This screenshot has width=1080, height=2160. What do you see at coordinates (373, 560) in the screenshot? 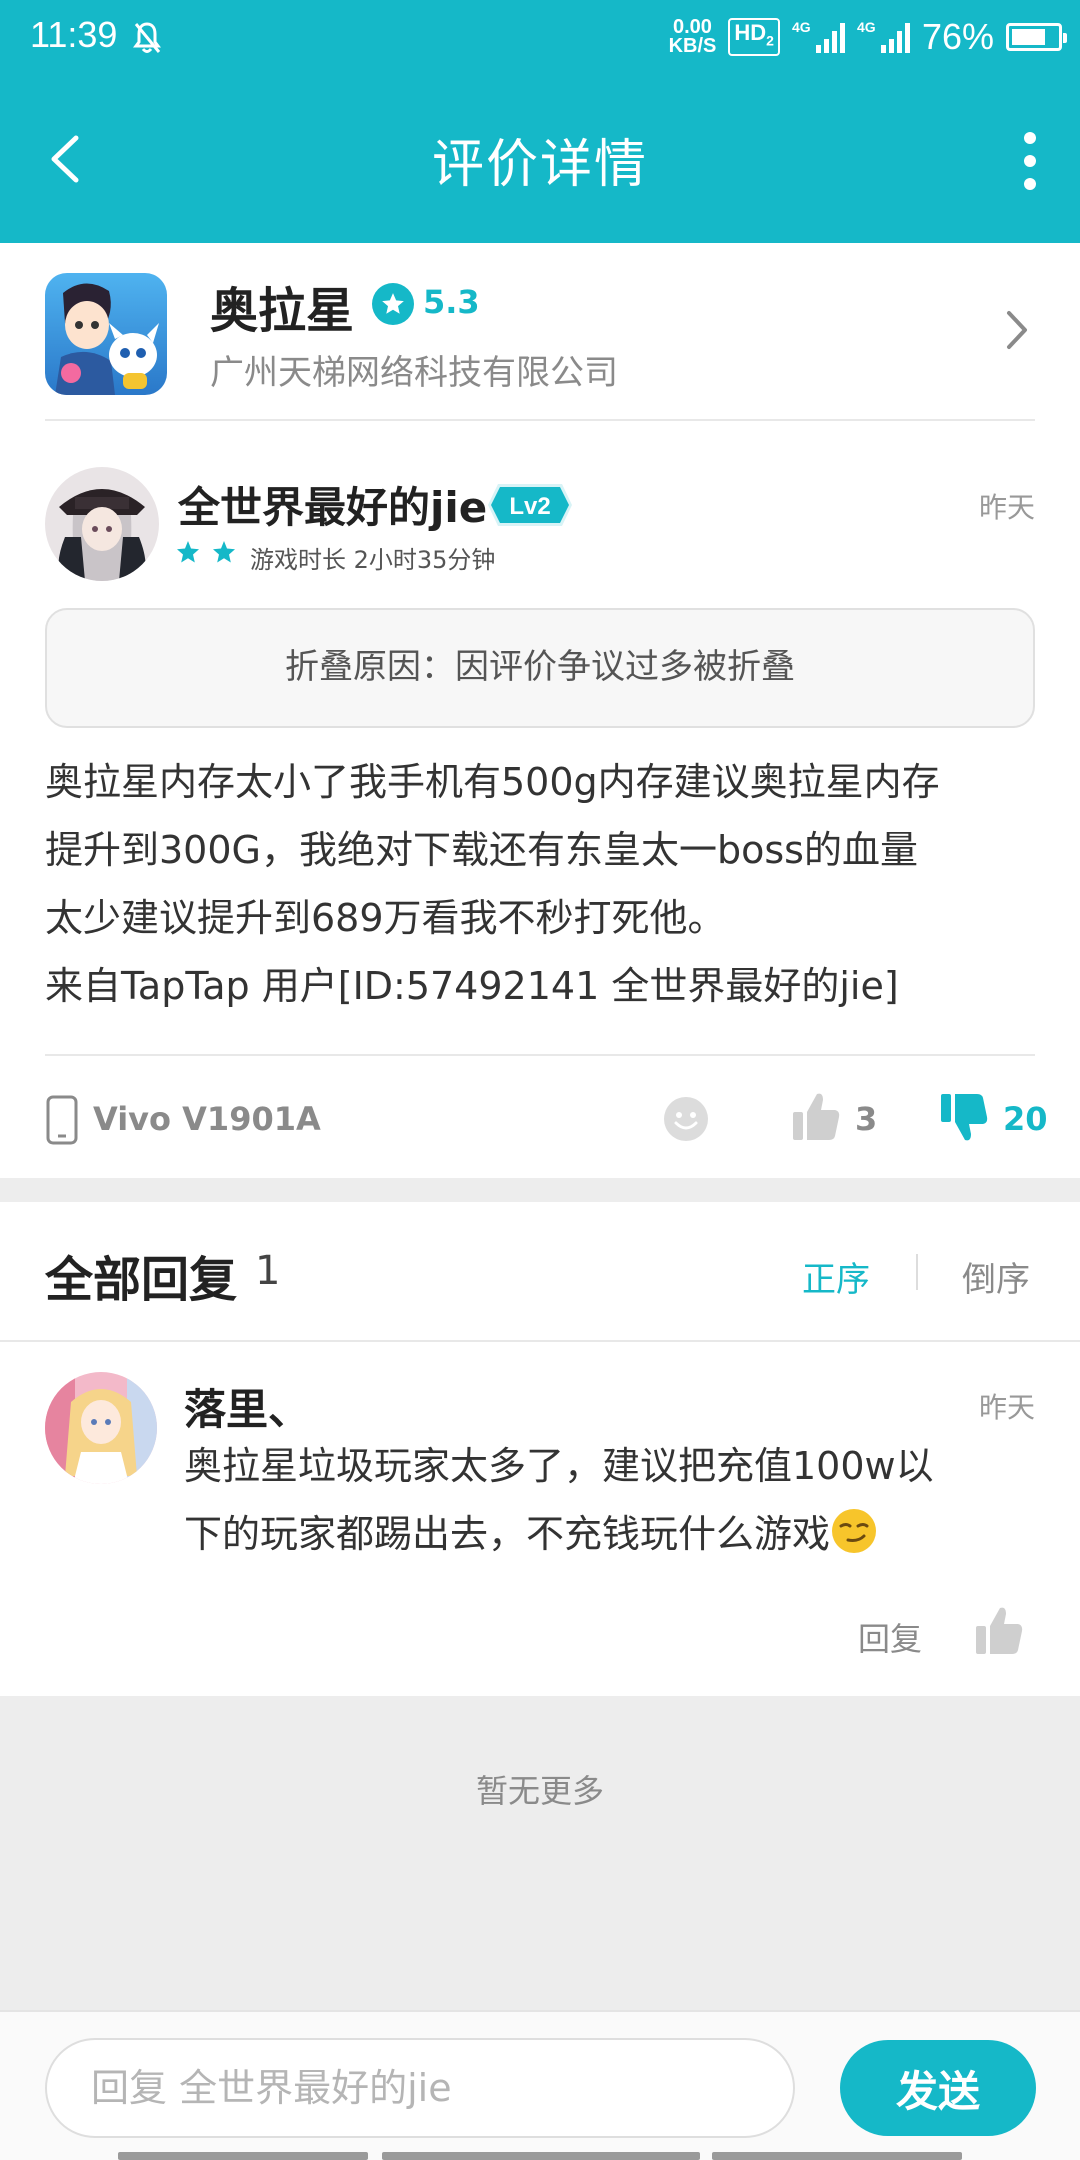
I see `playtime: 游戏时长 2小时35分钟` at bounding box center [373, 560].